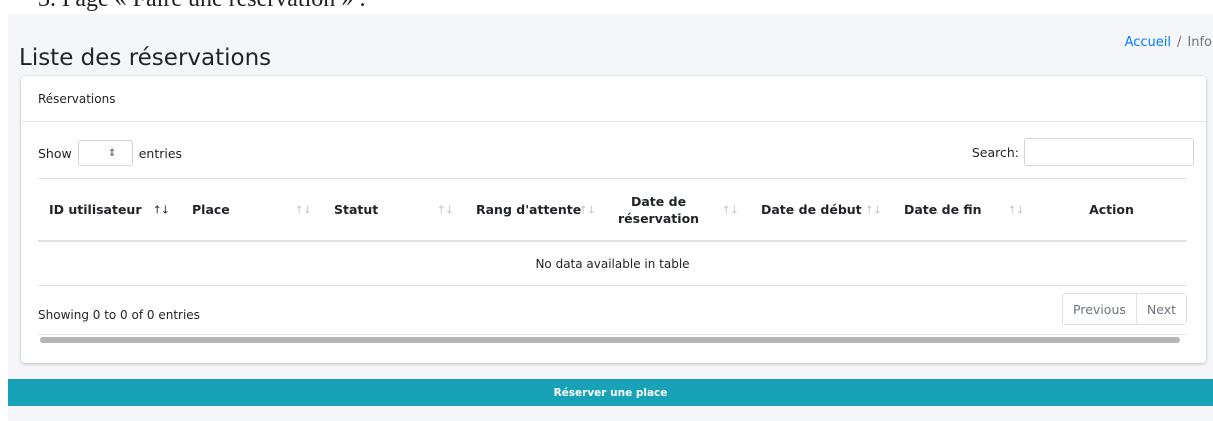  What do you see at coordinates (943, 209) in the screenshot?
I see `column-label: Date de fin` at bounding box center [943, 209].